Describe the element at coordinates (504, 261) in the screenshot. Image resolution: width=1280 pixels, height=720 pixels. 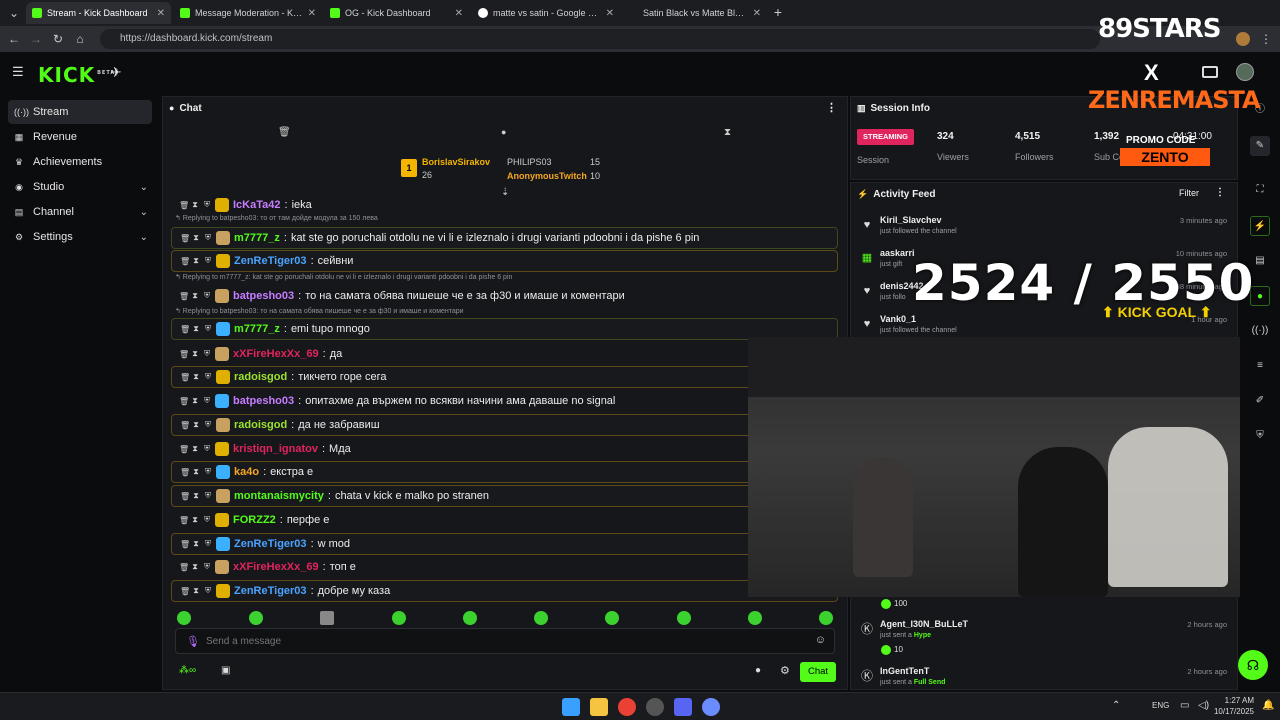
I see `chat-message-row: 🗑 ⧗ ⛨ ZenReTiger03: сейвни` at that location.